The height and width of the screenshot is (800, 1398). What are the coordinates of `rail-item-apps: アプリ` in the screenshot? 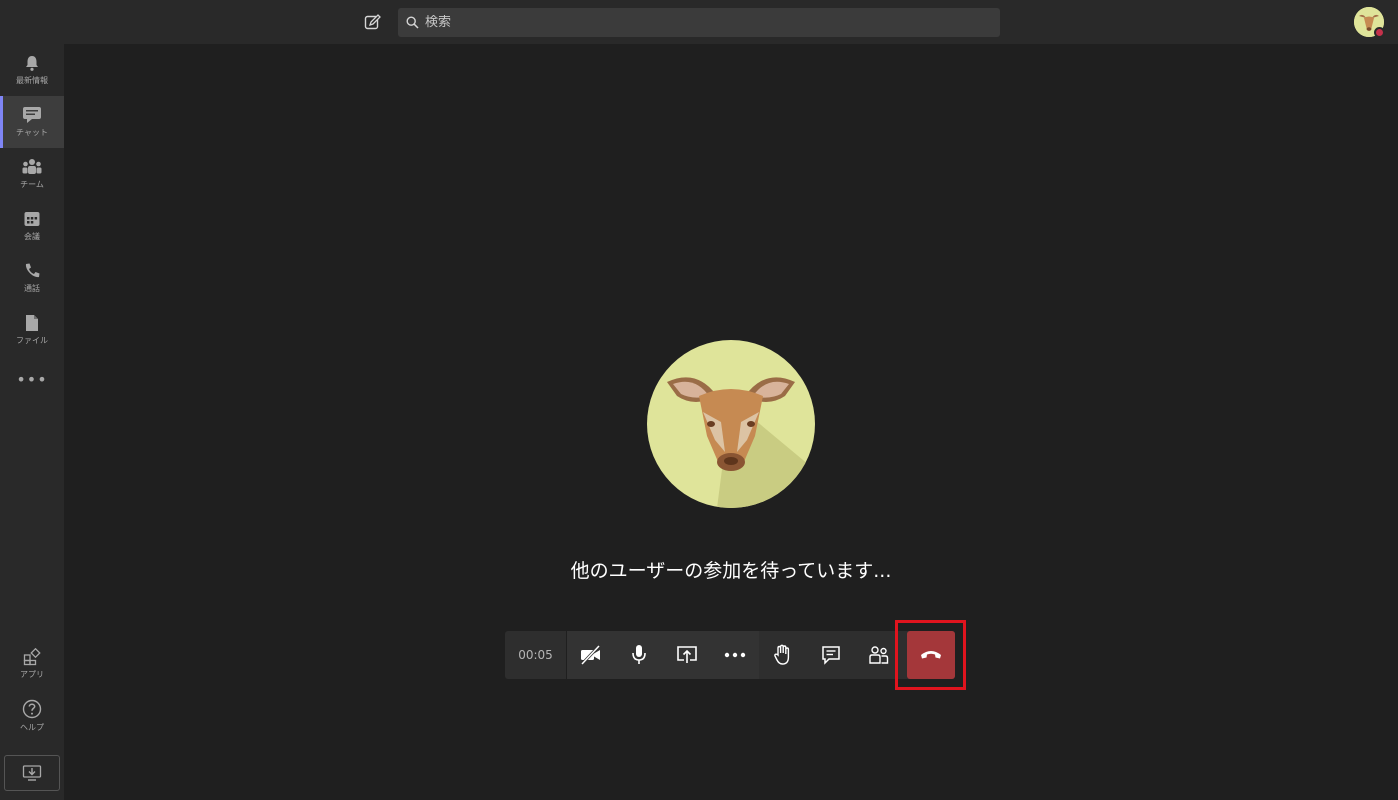 It's located at (32, 664).